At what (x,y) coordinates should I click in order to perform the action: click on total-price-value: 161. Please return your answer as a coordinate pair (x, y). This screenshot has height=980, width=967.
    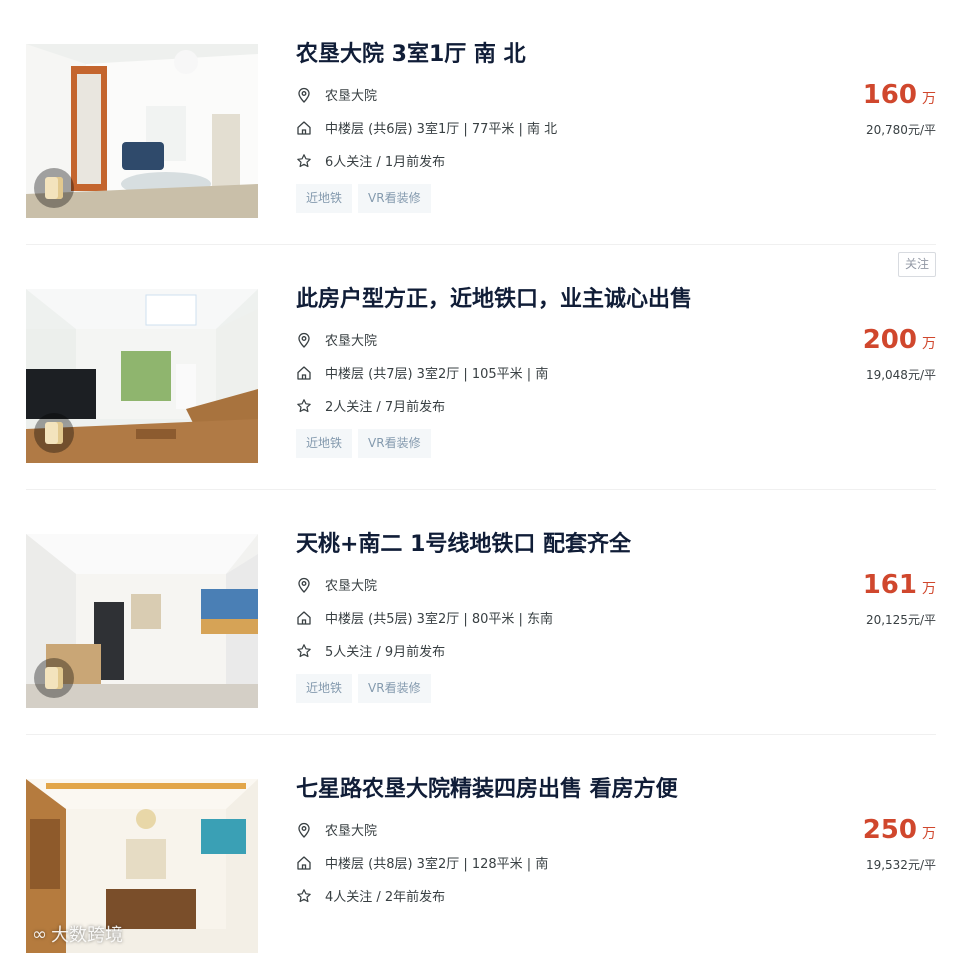
    Looking at the image, I should click on (889, 585).